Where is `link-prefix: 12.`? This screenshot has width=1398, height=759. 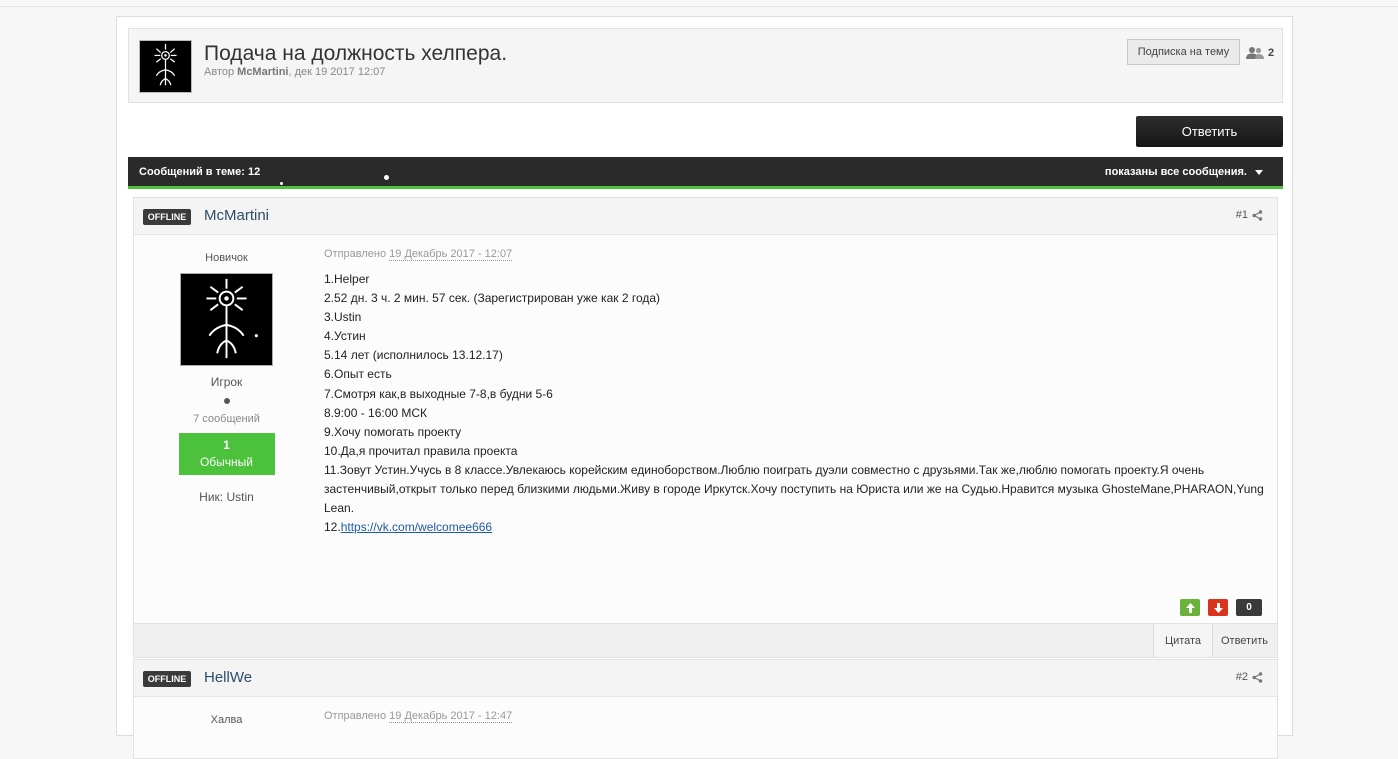
link-prefix: 12. is located at coordinates (332, 527).